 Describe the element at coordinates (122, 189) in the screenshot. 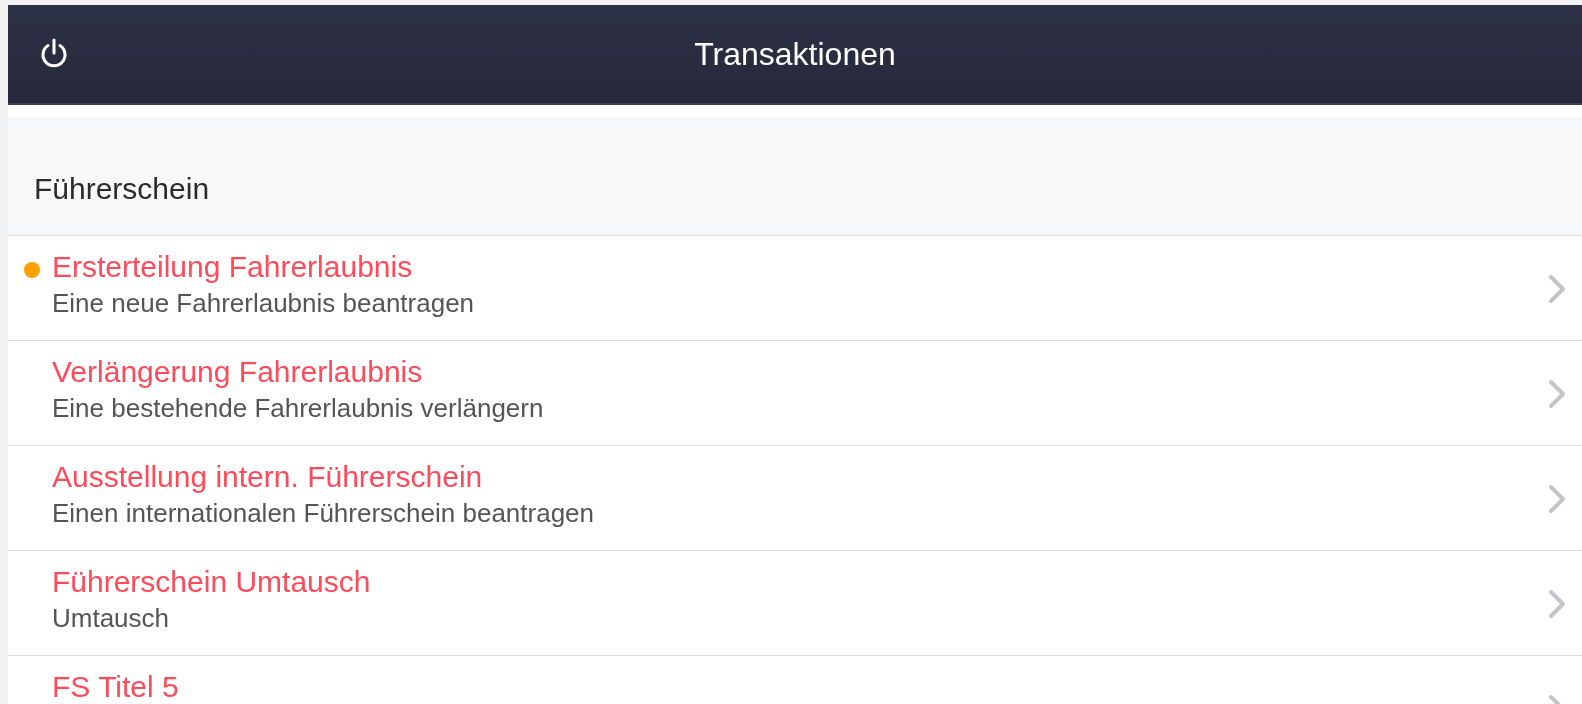

I see `section-title: Führerschein` at that location.